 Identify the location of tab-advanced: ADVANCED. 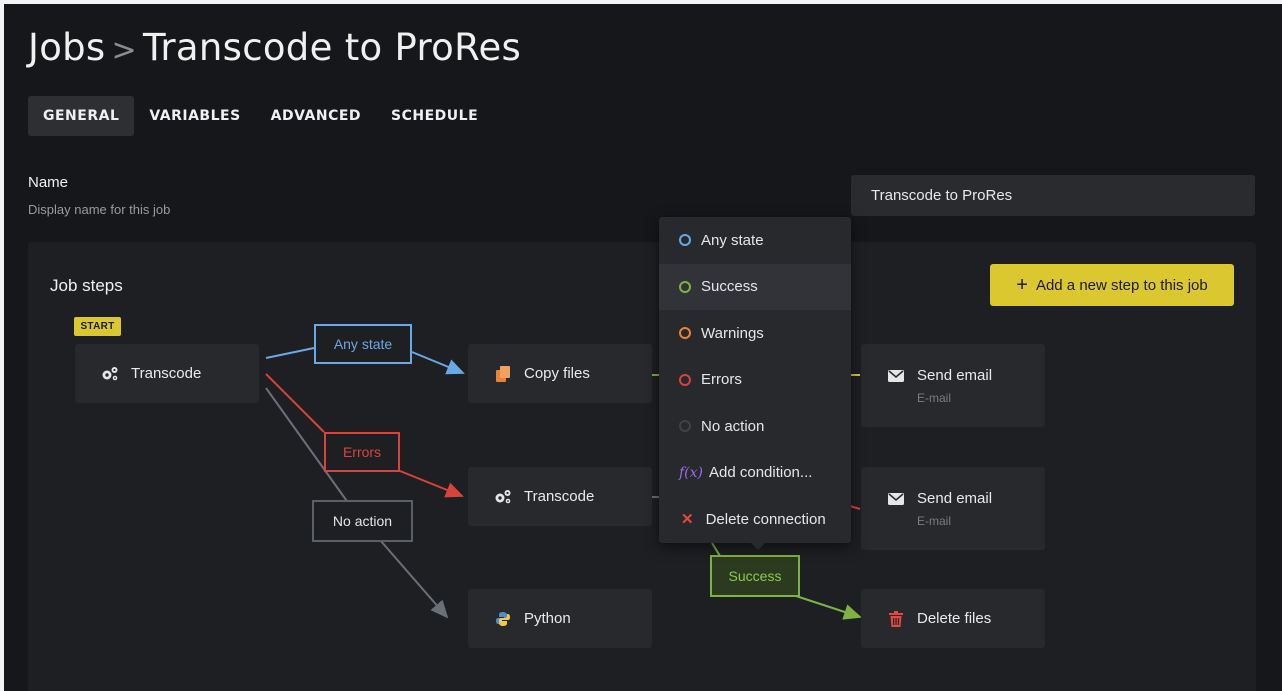
(316, 116).